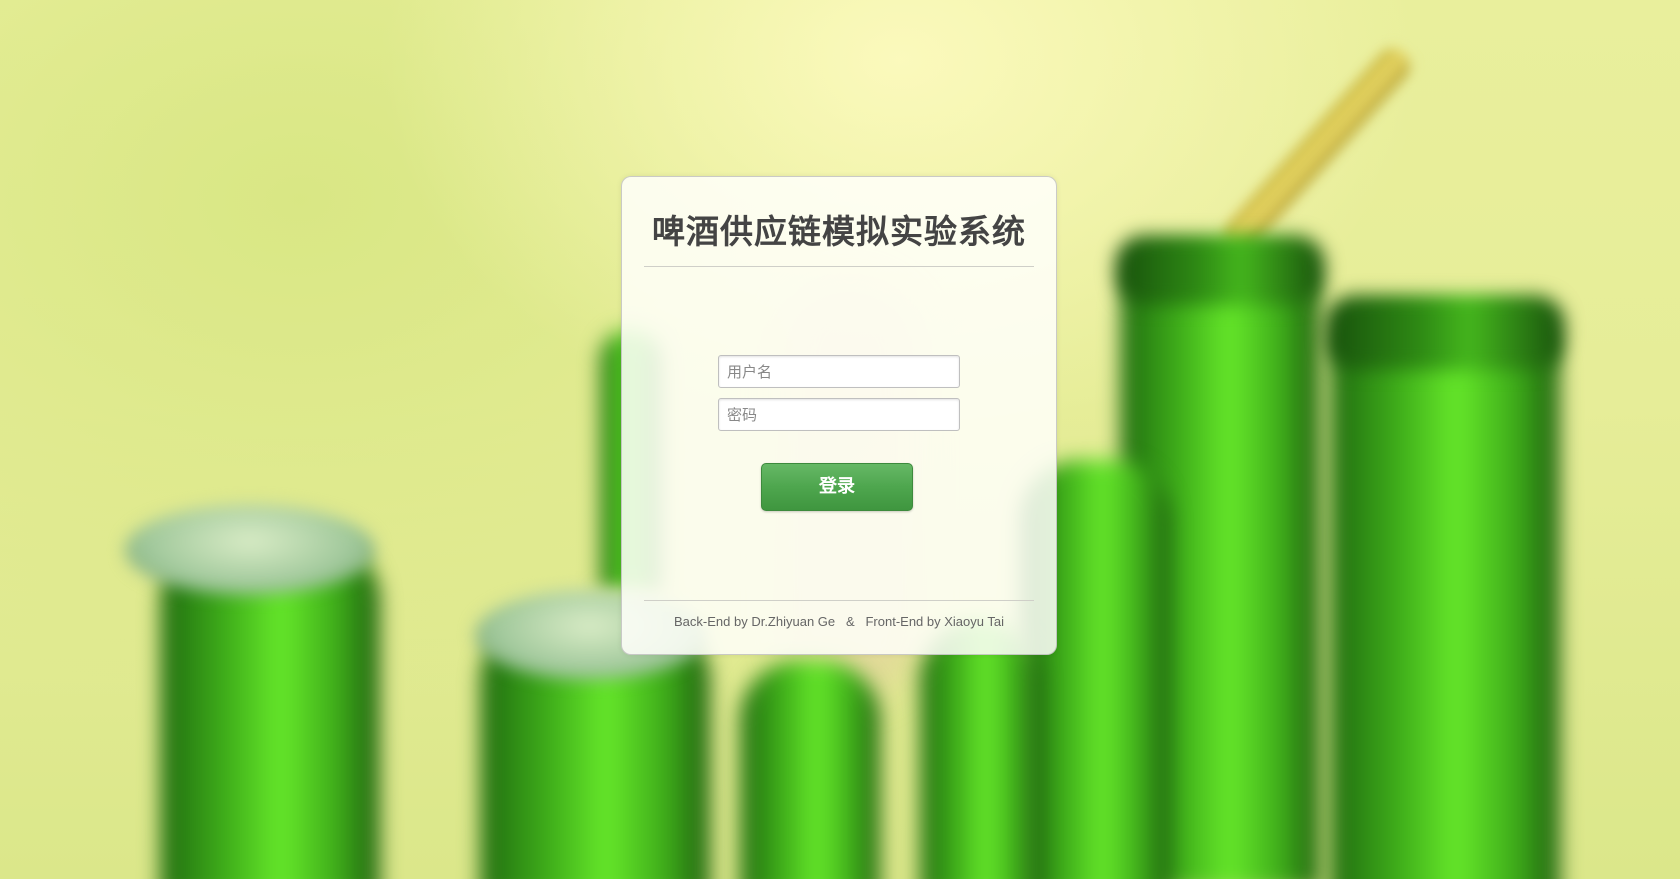 The width and height of the screenshot is (1680, 879). I want to click on password-input, so click(839, 414).